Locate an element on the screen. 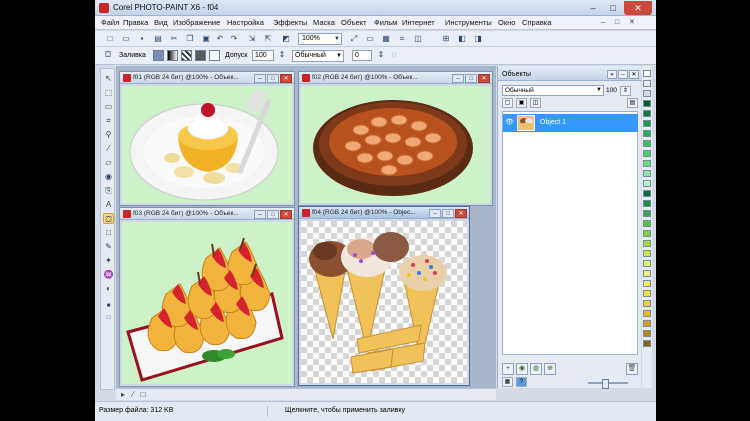 The image size is (750, 421). menu-adjust: Настройка is located at coordinates (245, 22).